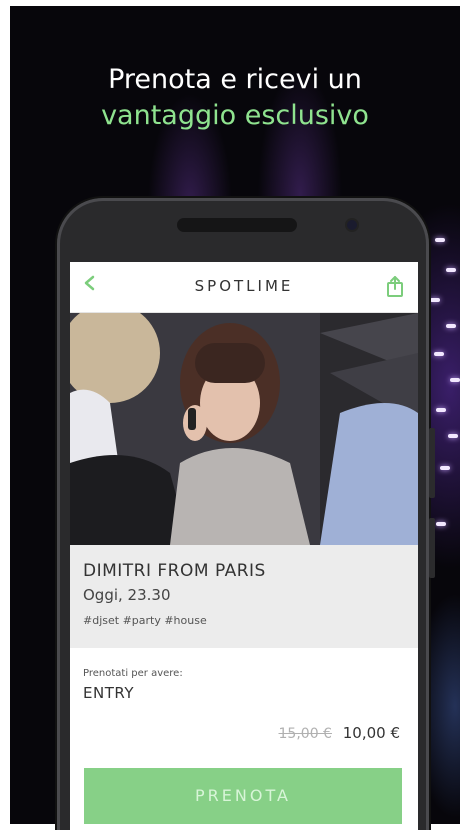  I want to click on event-tags: #djset #party #house, so click(145, 620).